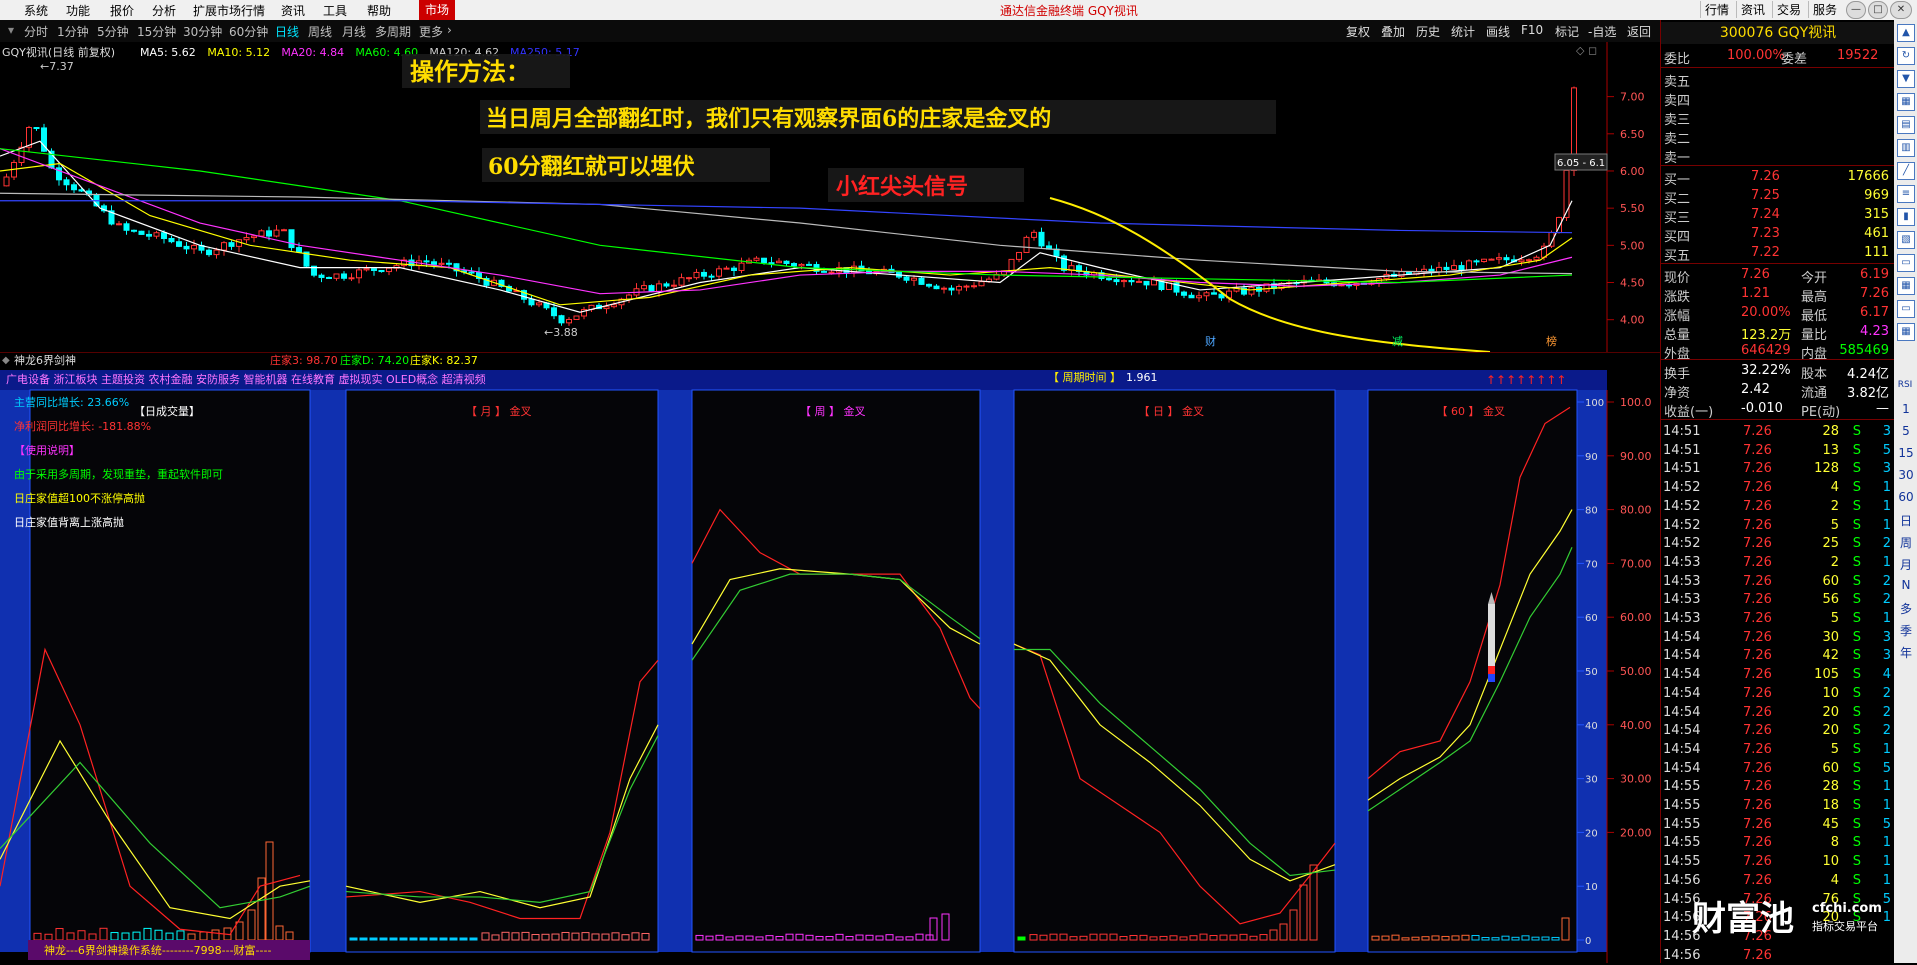 The height and width of the screenshot is (965, 1917). Describe the element at coordinates (1856, 10) in the screenshot. I see `minimize-icon: —` at that location.